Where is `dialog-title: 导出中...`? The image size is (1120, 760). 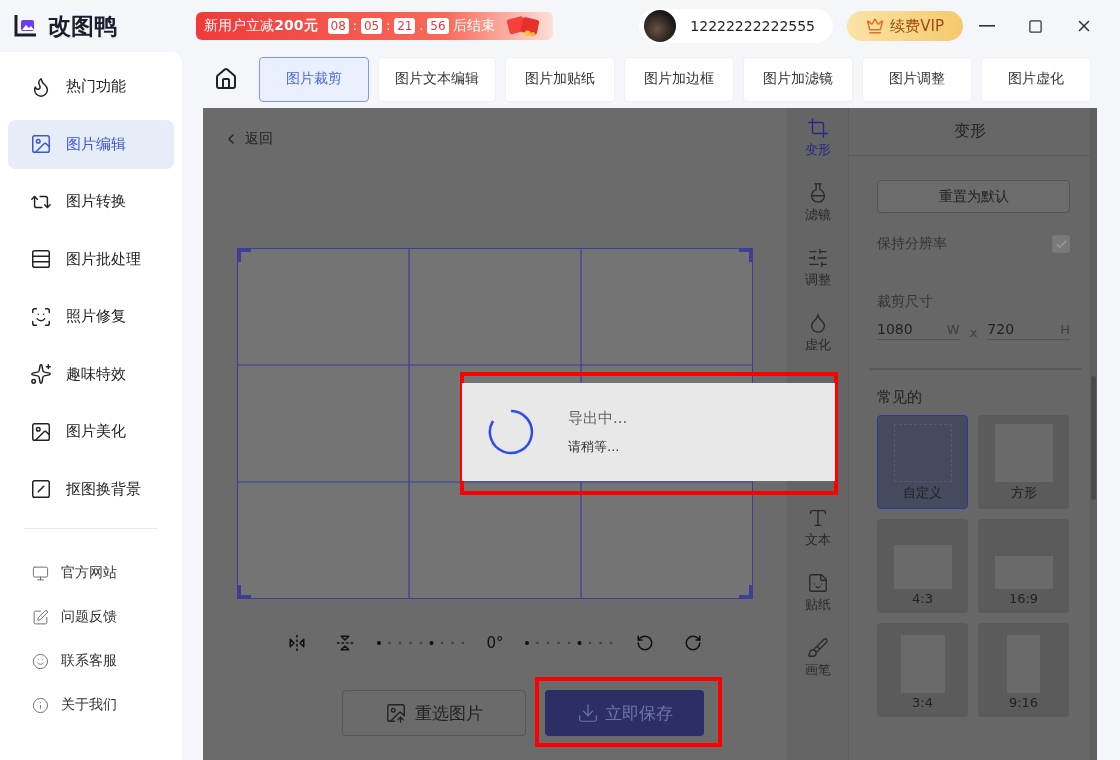 dialog-title: 导出中... is located at coordinates (598, 418).